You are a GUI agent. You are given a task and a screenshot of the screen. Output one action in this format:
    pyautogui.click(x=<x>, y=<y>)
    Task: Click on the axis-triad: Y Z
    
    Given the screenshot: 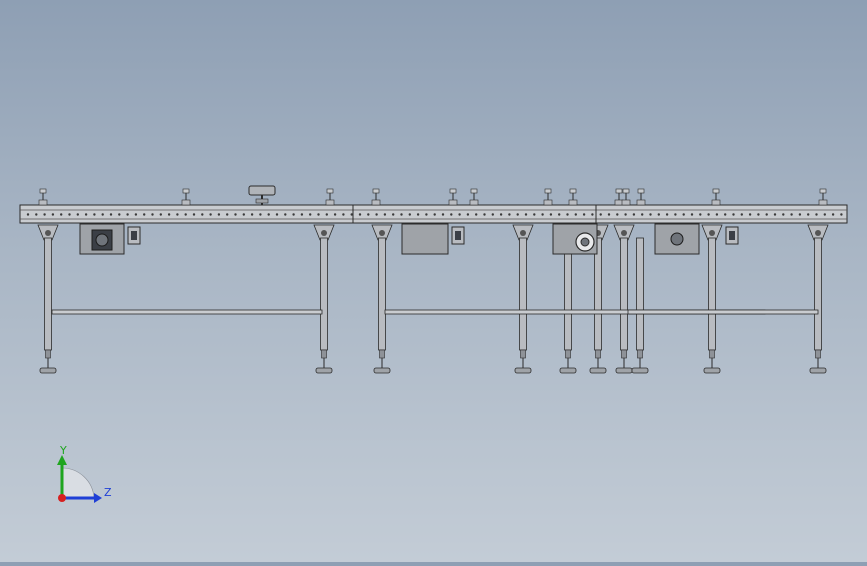 What is the action you would take?
    pyautogui.click(x=84, y=473)
    